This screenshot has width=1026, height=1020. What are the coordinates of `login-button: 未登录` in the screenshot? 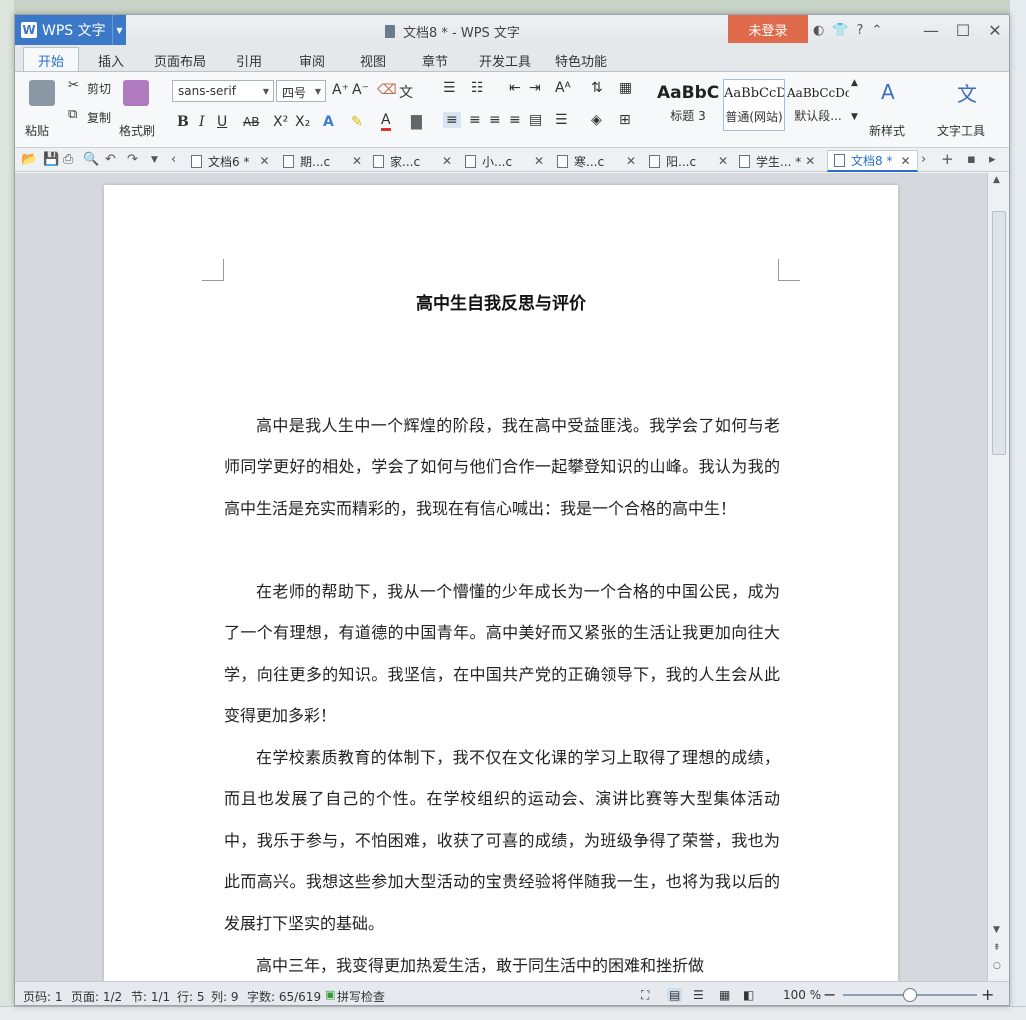 It's located at (768, 29).